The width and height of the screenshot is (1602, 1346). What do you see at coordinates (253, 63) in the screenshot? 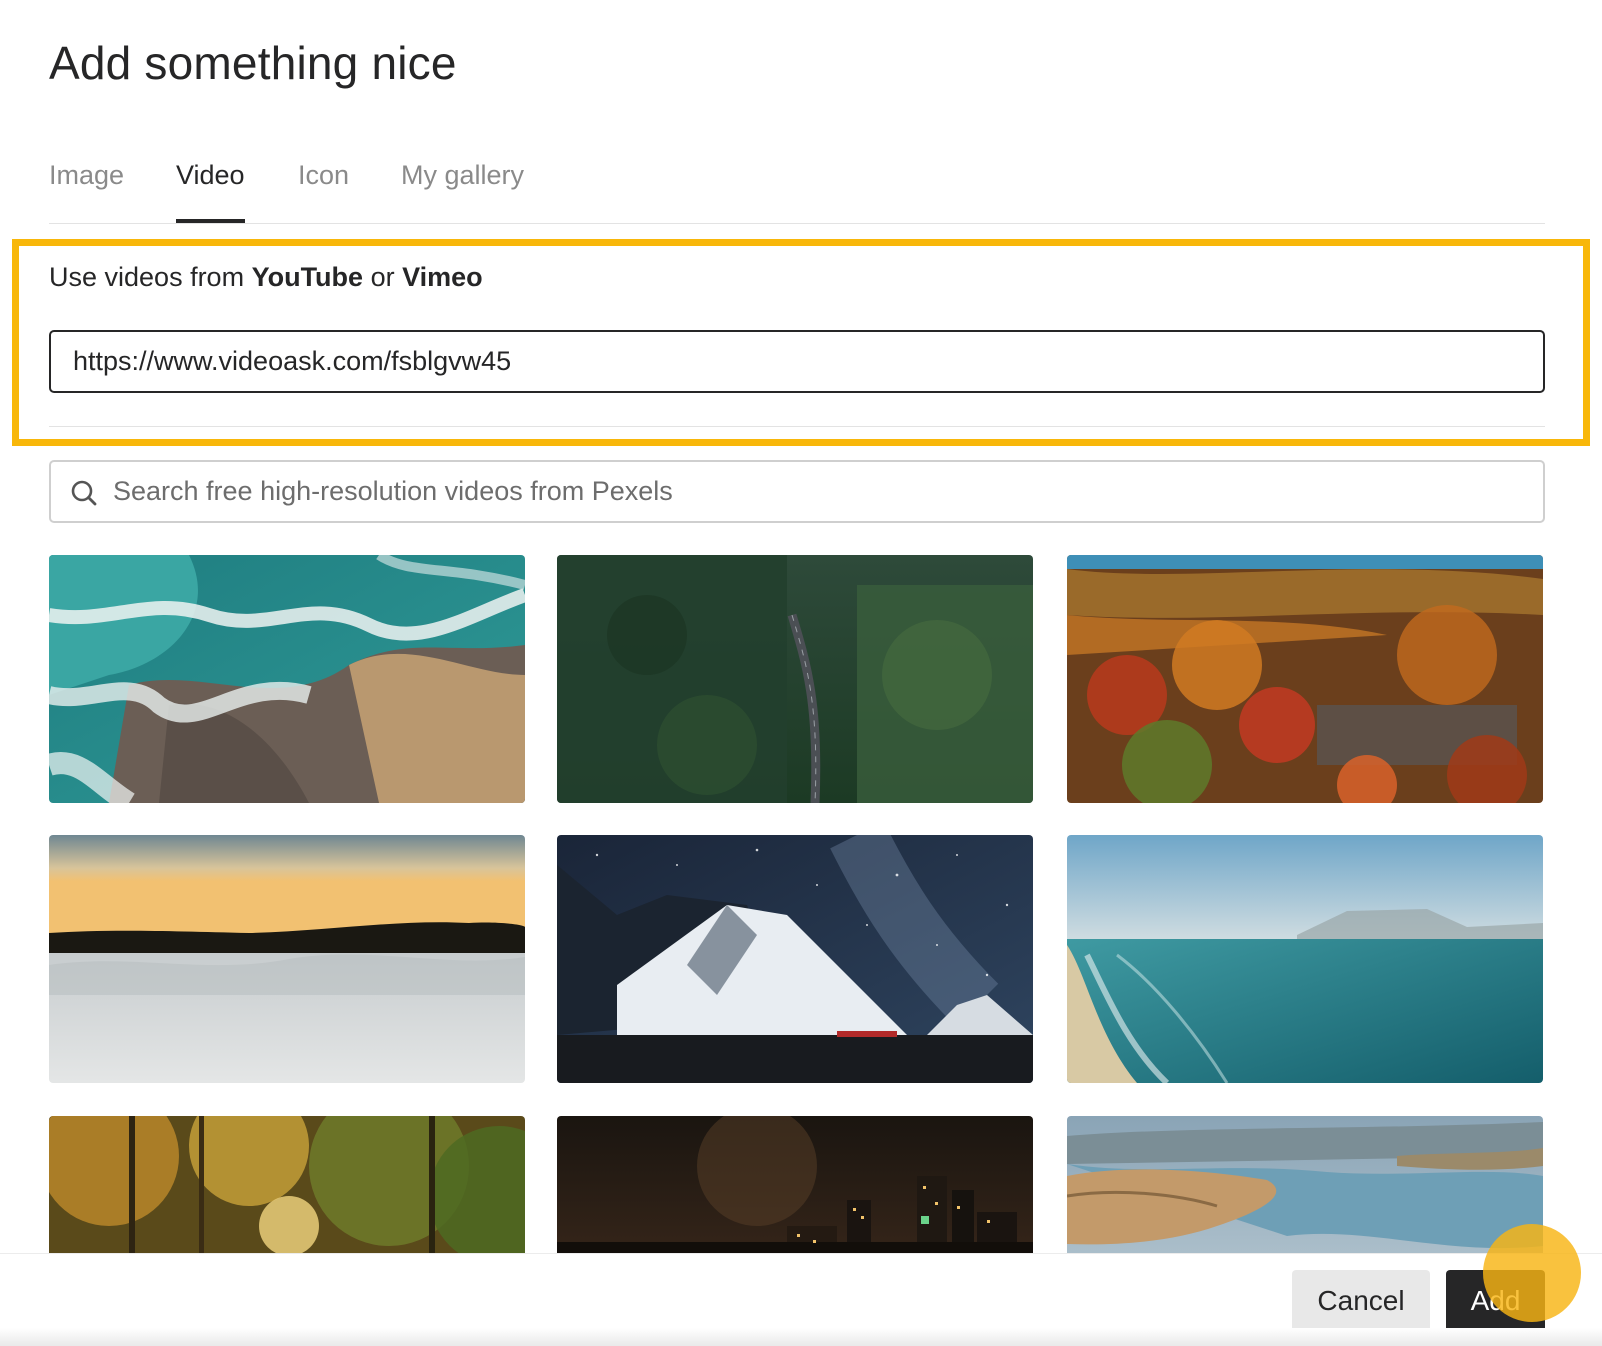
I see `dialog-title: Add something nice` at bounding box center [253, 63].